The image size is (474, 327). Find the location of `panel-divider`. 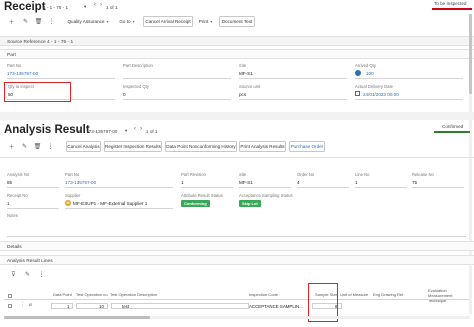

panel-divider is located at coordinates (237, 116).